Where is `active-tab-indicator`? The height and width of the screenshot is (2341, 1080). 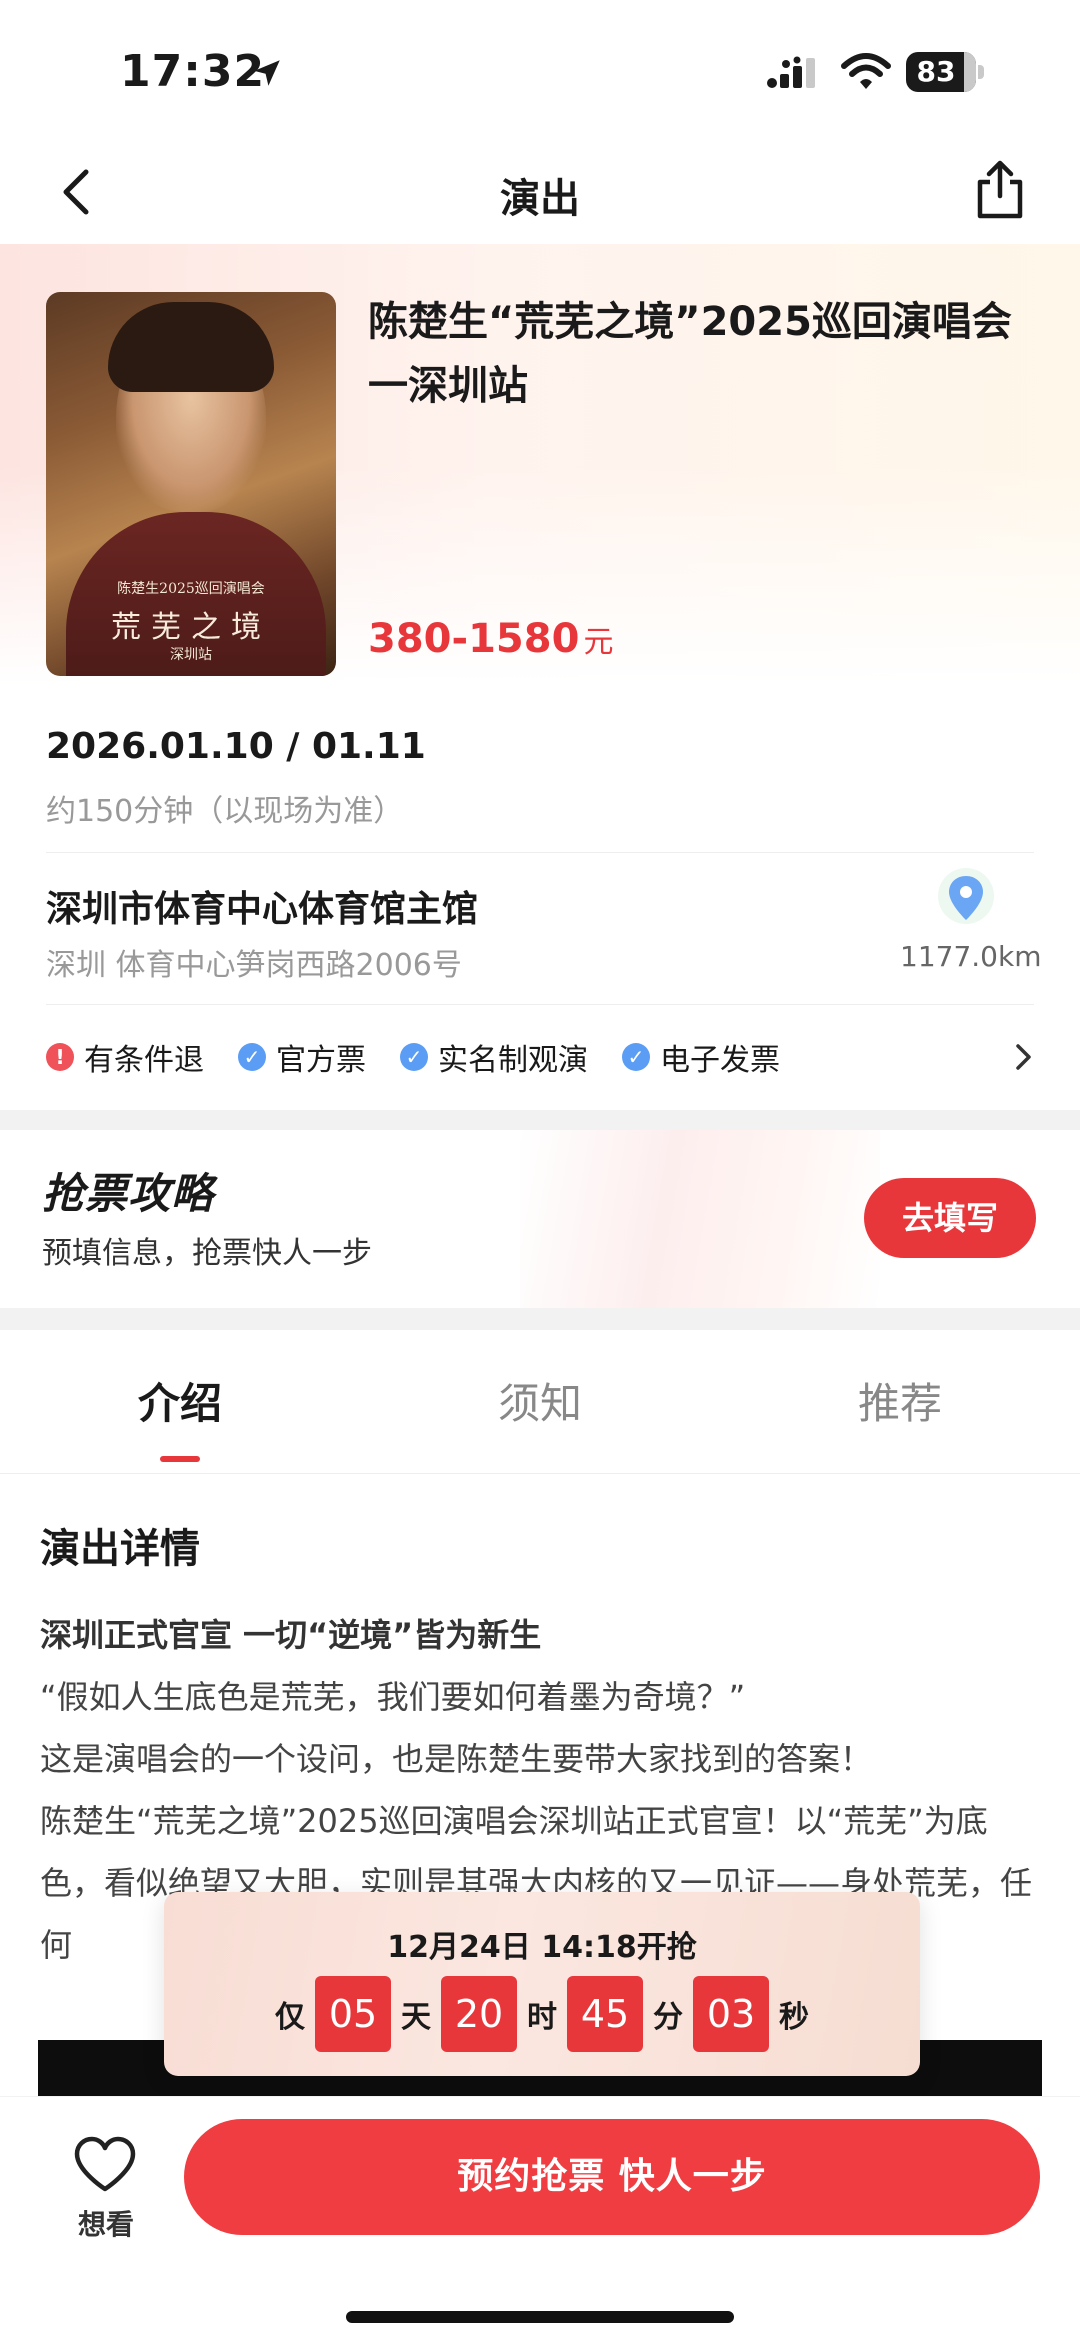
active-tab-indicator is located at coordinates (180, 1459).